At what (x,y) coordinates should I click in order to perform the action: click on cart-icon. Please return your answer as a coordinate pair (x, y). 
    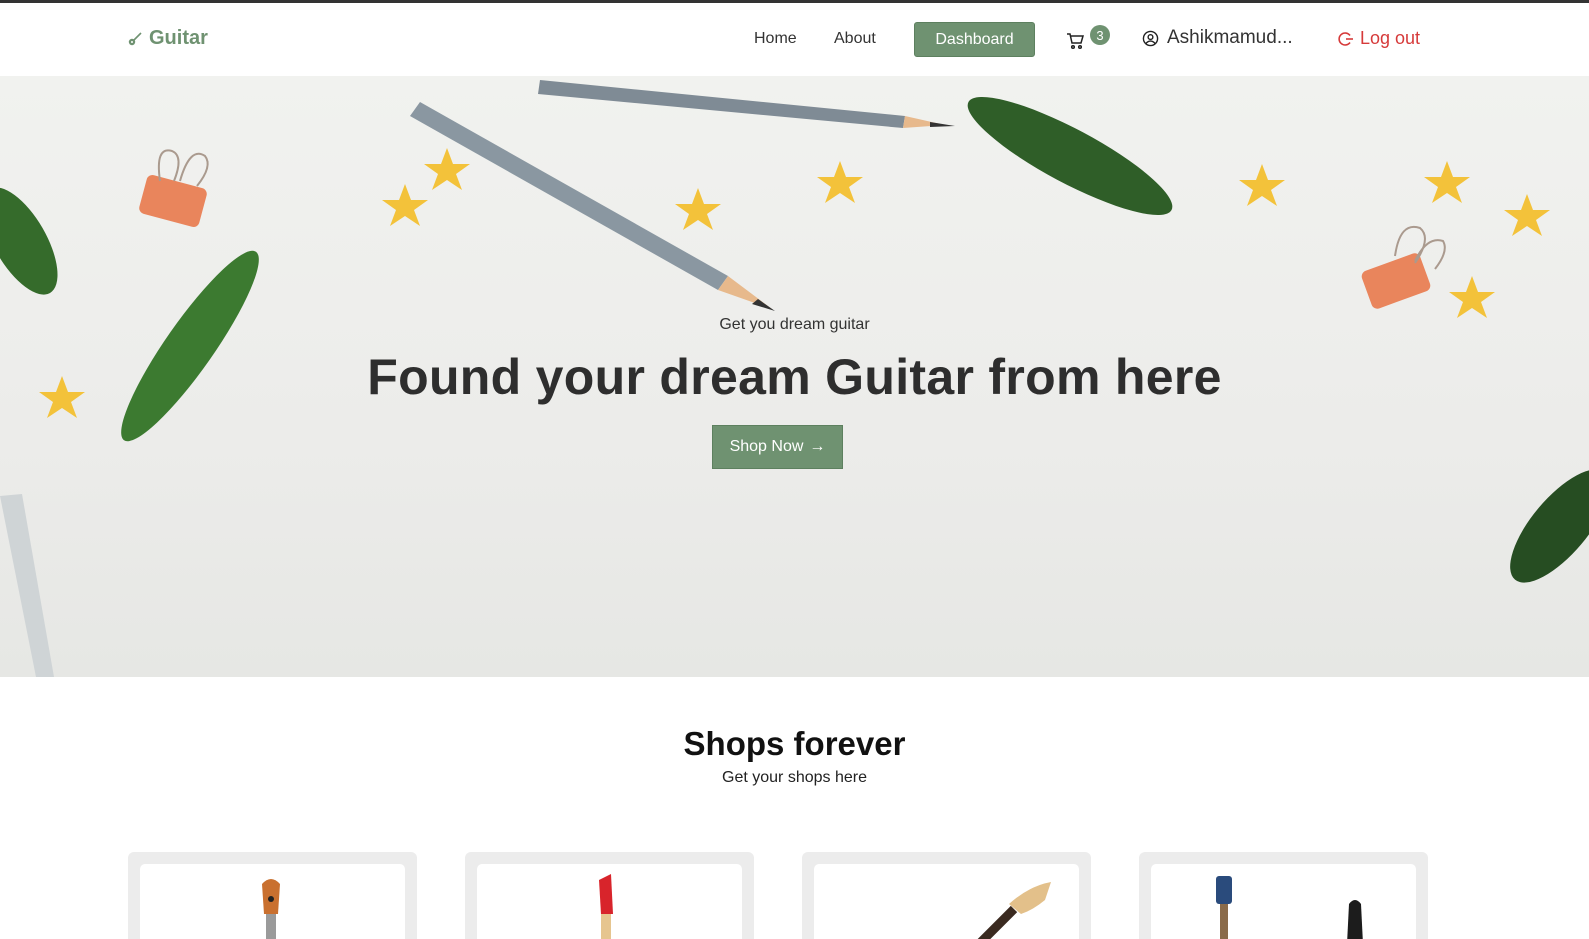
    Looking at the image, I should click on (1075, 41).